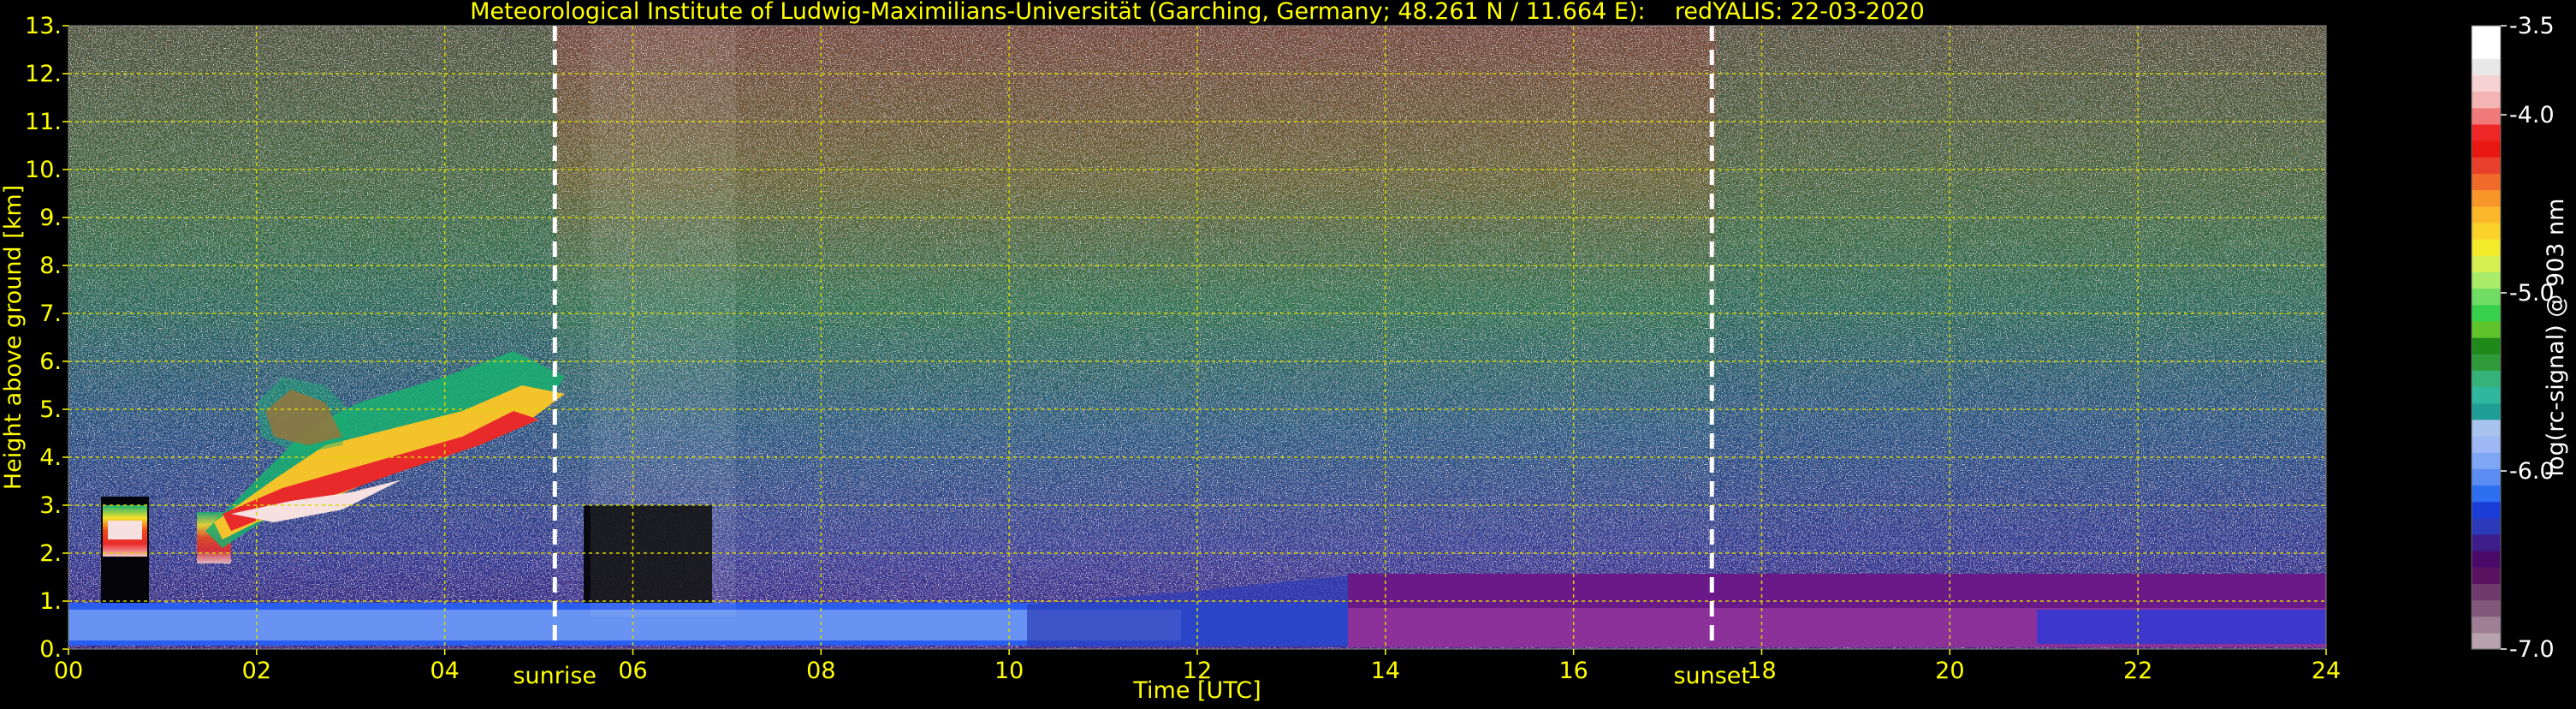 This screenshot has height=709, width=2576. I want to click on x-tick-label: 08, so click(820, 671).